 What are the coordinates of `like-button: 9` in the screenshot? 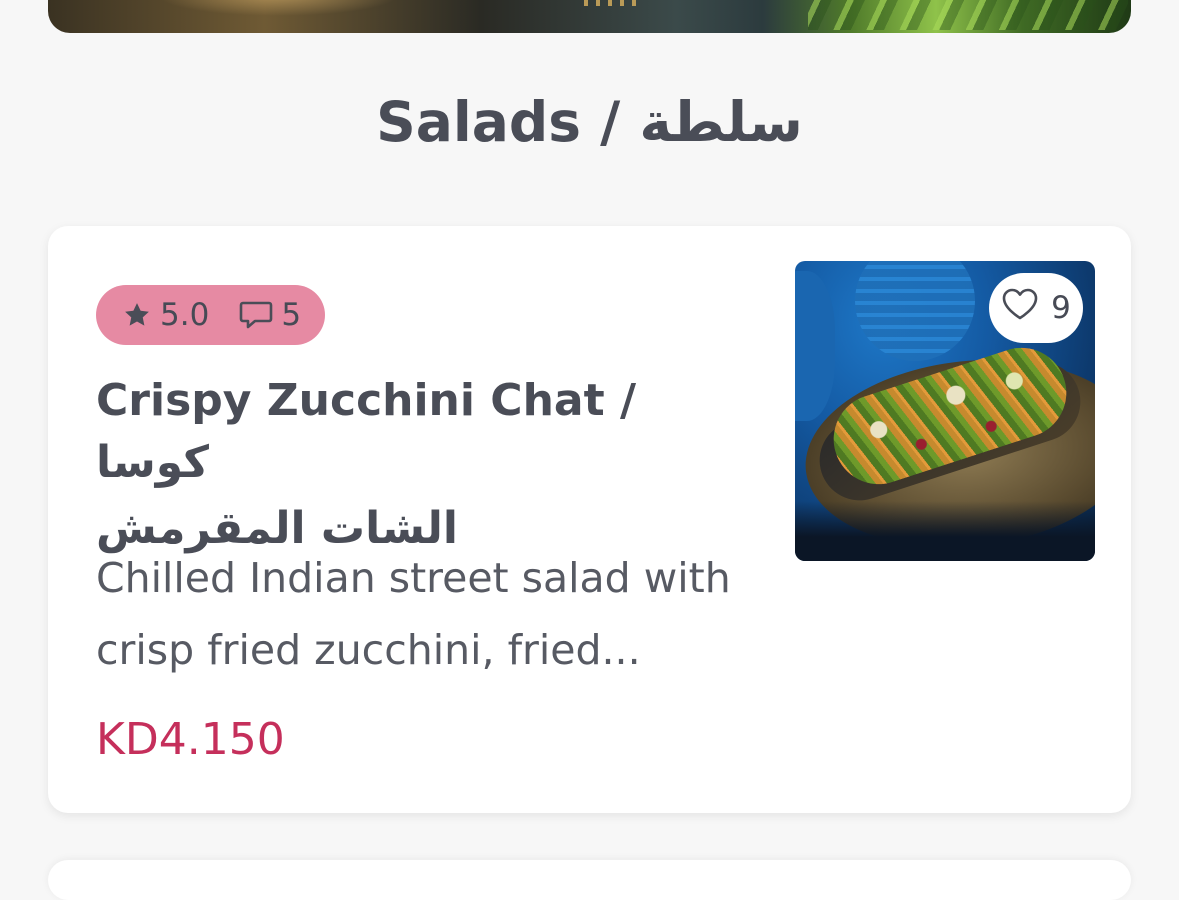 It's located at (1036, 308).